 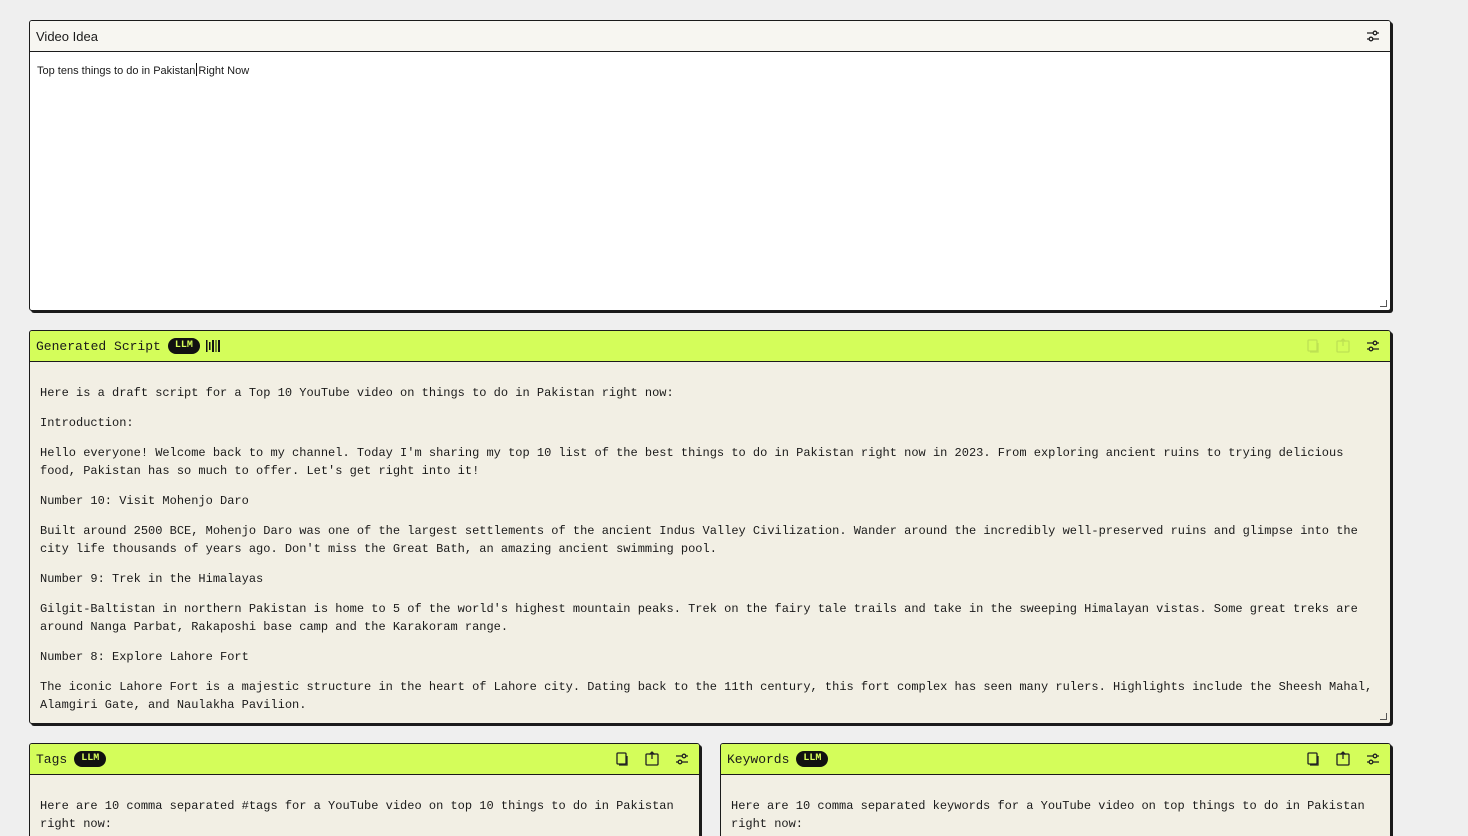 What do you see at coordinates (224, 71) in the screenshot?
I see `video-idea-text-after: Right Now` at bounding box center [224, 71].